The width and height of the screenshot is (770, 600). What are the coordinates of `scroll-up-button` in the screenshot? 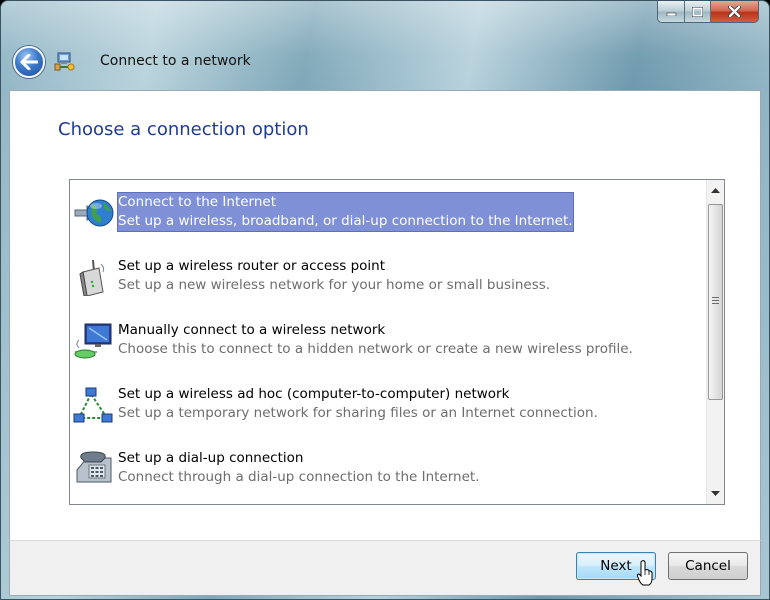 It's located at (715, 190).